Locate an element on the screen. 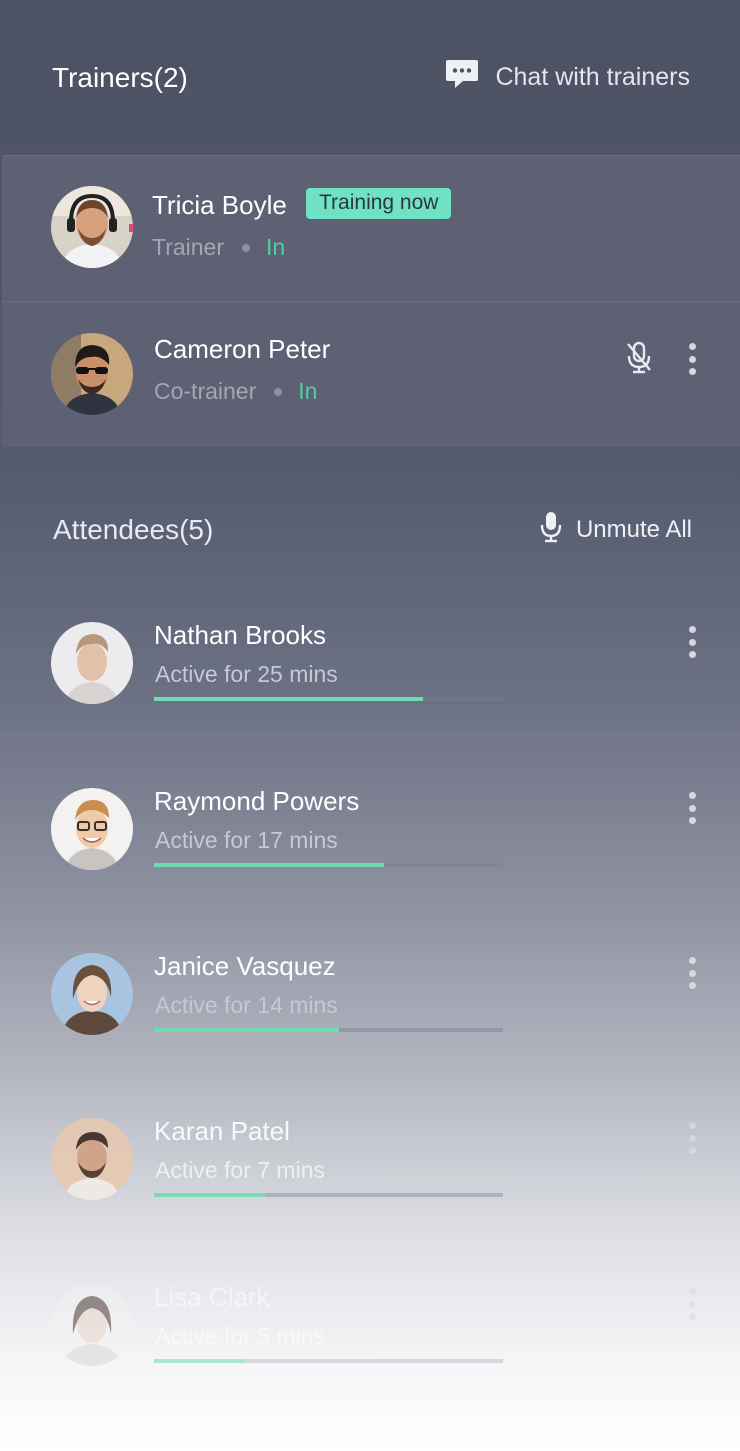 The image size is (740, 1451). unmute-all-button: Unmute All is located at coordinates (616, 530).